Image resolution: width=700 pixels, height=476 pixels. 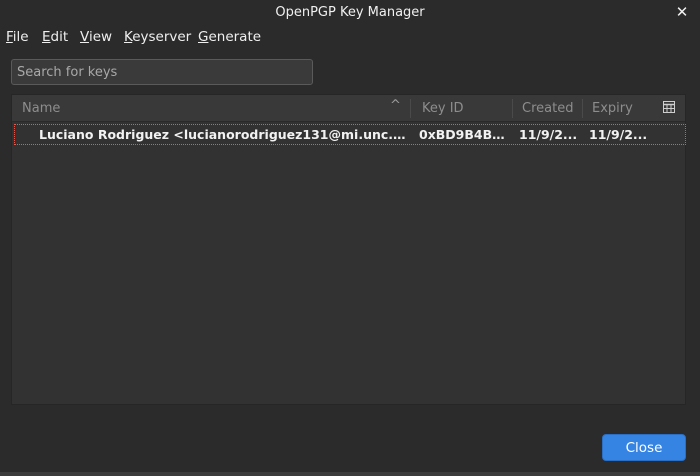 What do you see at coordinates (17, 37) in the screenshot?
I see `menu-file: File` at bounding box center [17, 37].